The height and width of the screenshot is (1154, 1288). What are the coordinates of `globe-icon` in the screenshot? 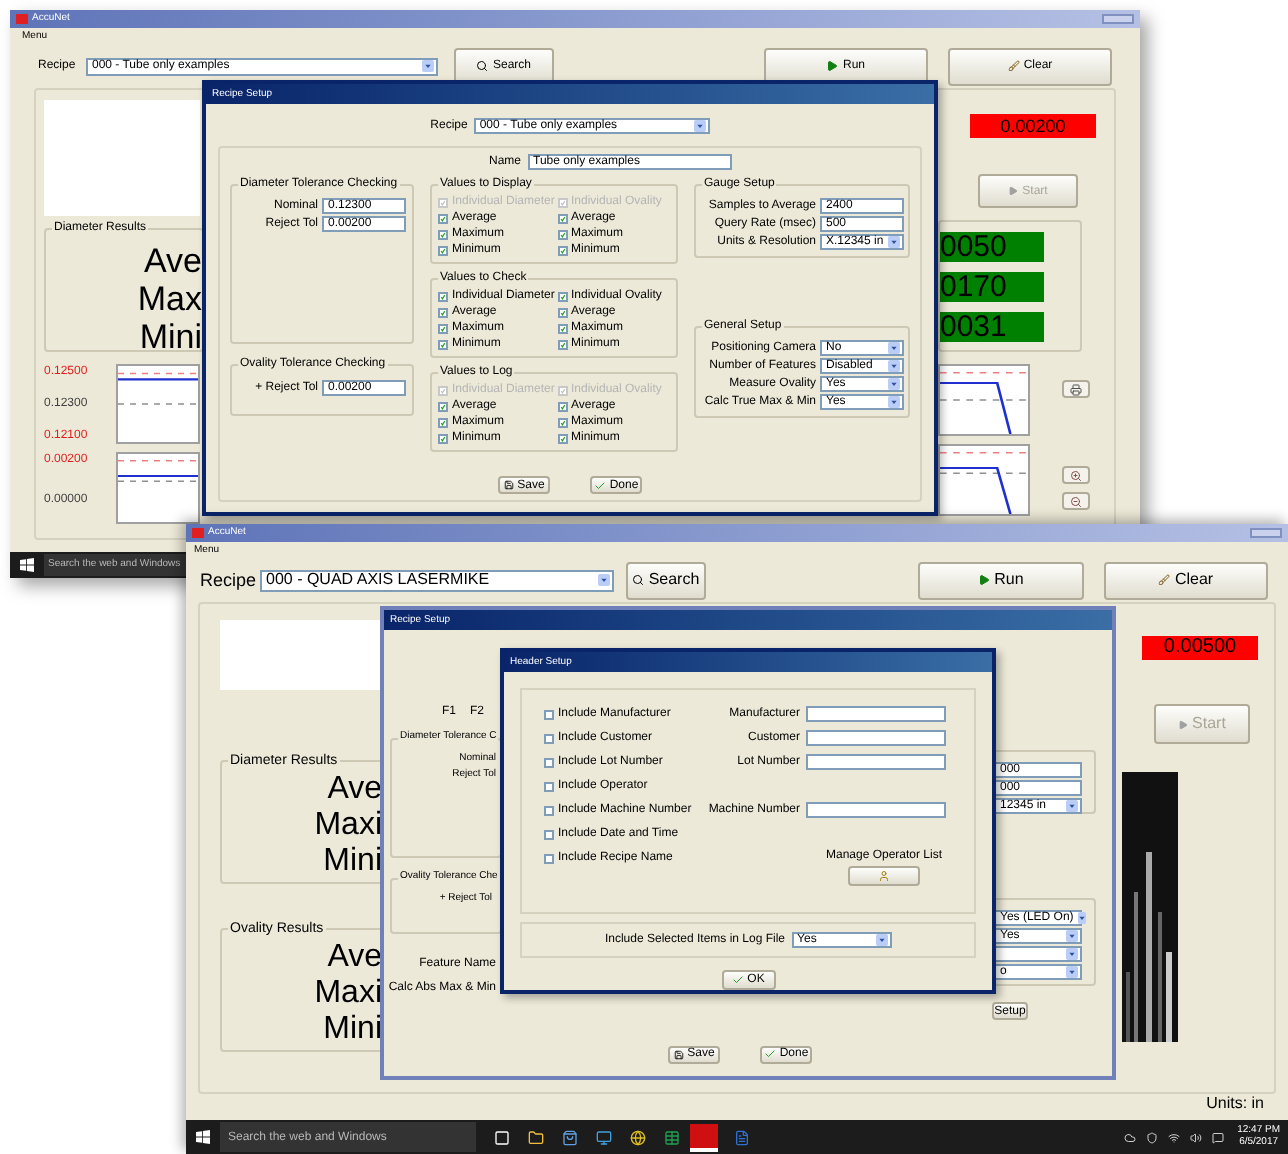 It's located at (638, 1137).